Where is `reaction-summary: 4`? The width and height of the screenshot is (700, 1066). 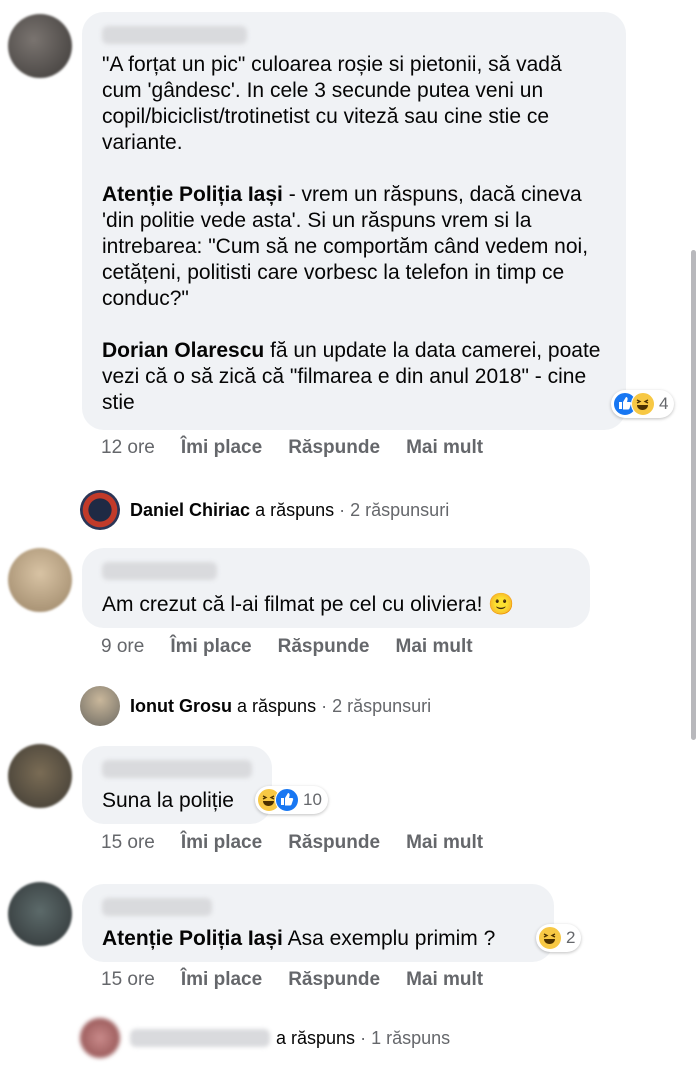
reaction-summary: 4 is located at coordinates (643, 404).